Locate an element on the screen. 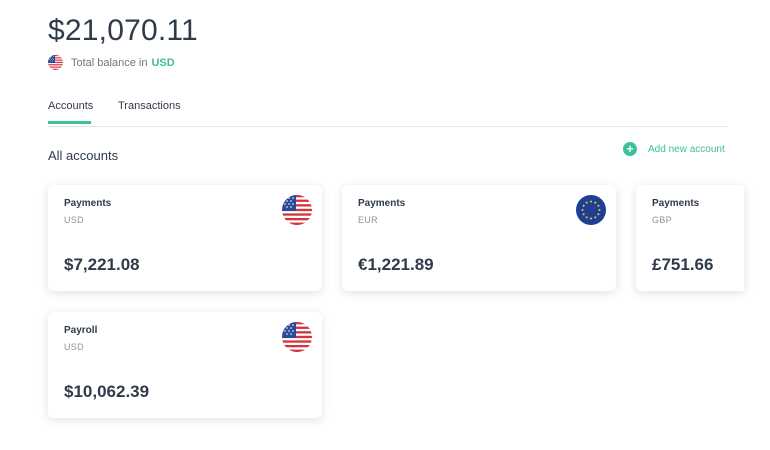  plus-circle-icon: + is located at coordinates (630, 149).